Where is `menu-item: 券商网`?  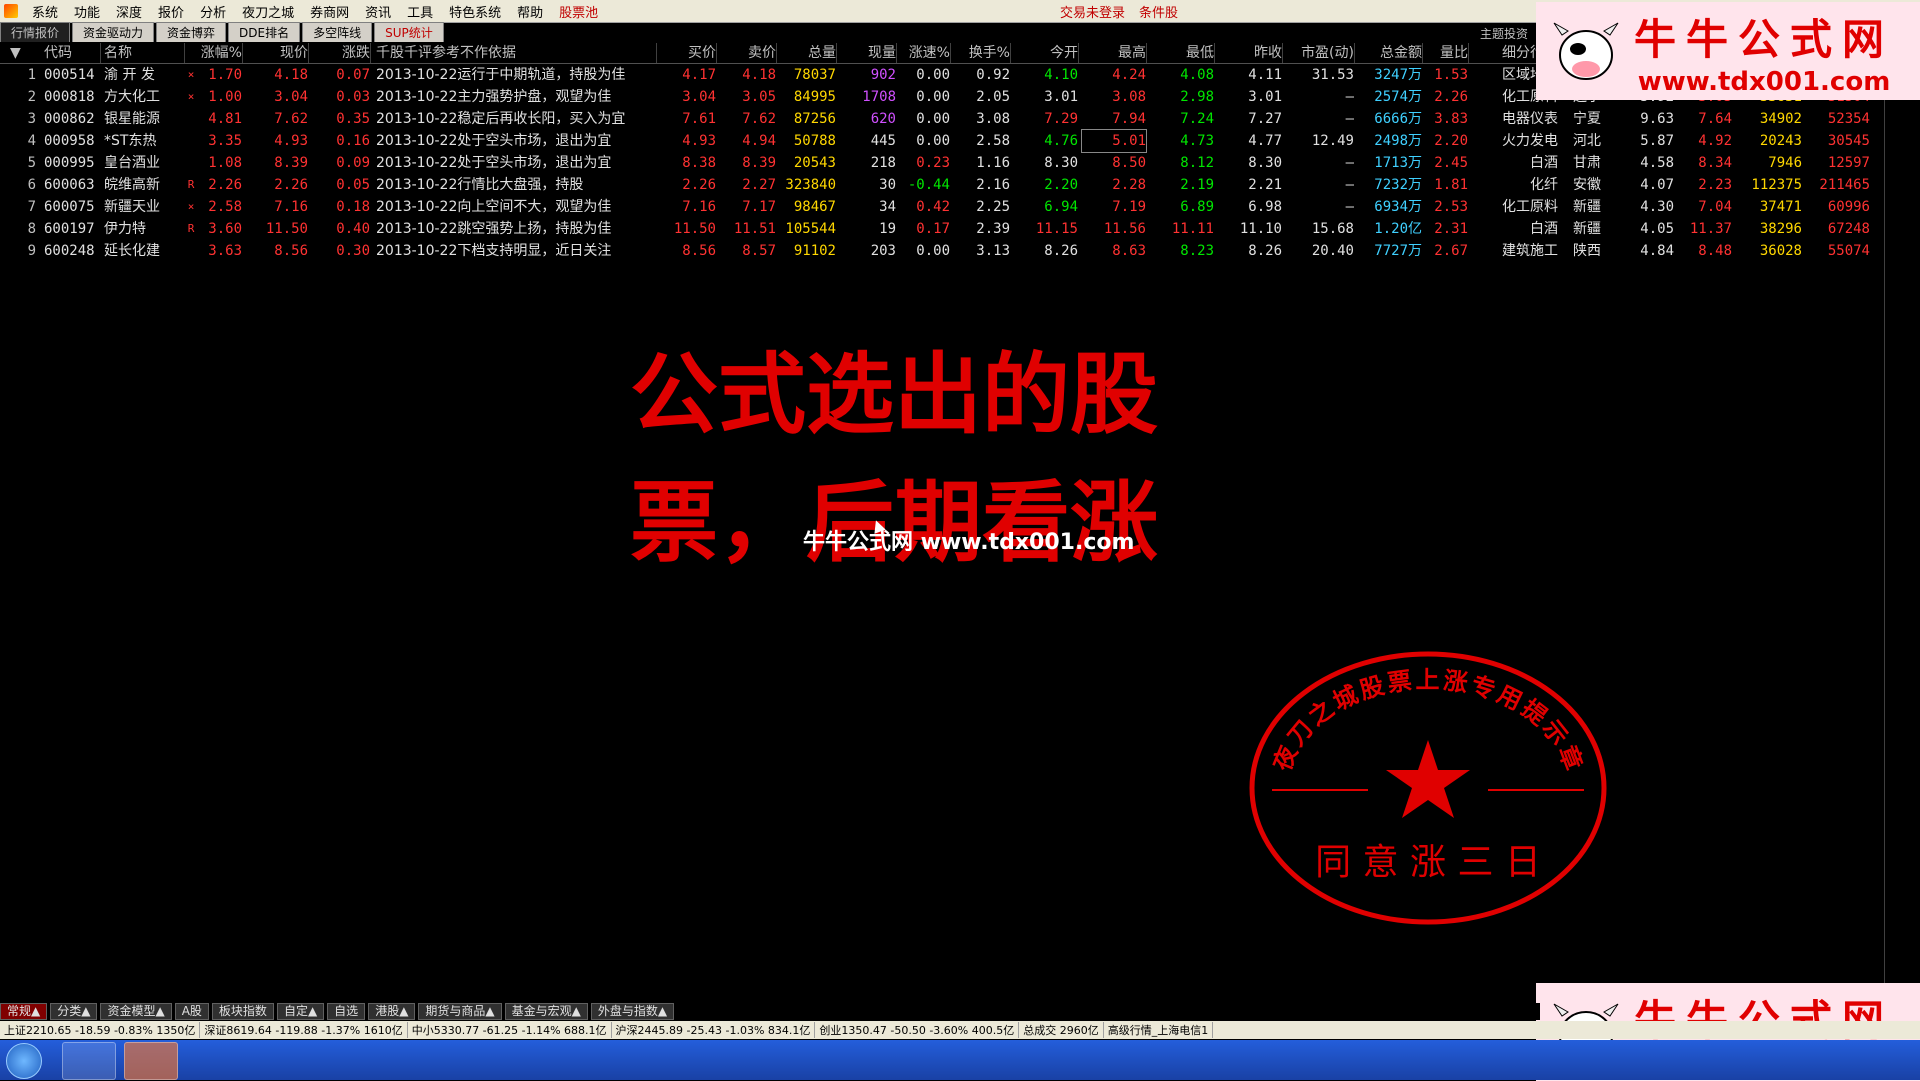 menu-item: 券商网 is located at coordinates (329, 11).